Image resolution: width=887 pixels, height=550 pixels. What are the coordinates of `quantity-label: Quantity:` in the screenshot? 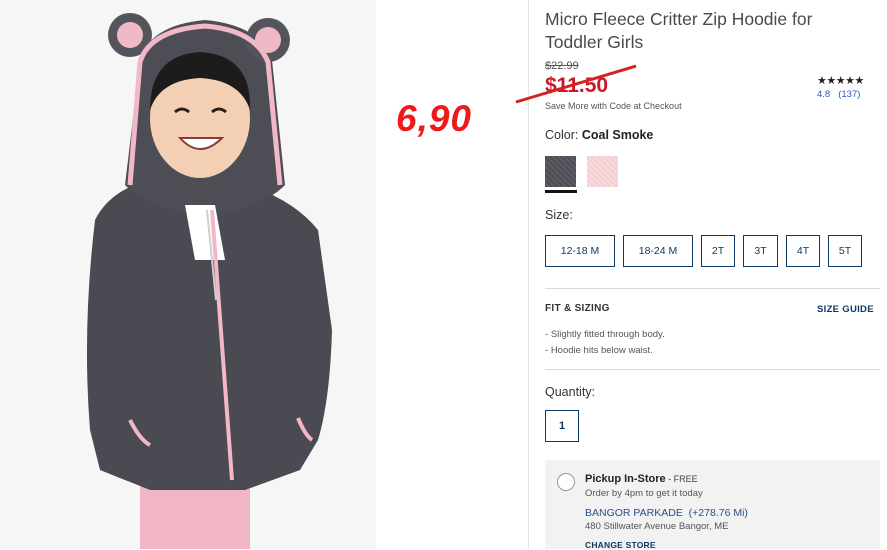 It's located at (570, 392).